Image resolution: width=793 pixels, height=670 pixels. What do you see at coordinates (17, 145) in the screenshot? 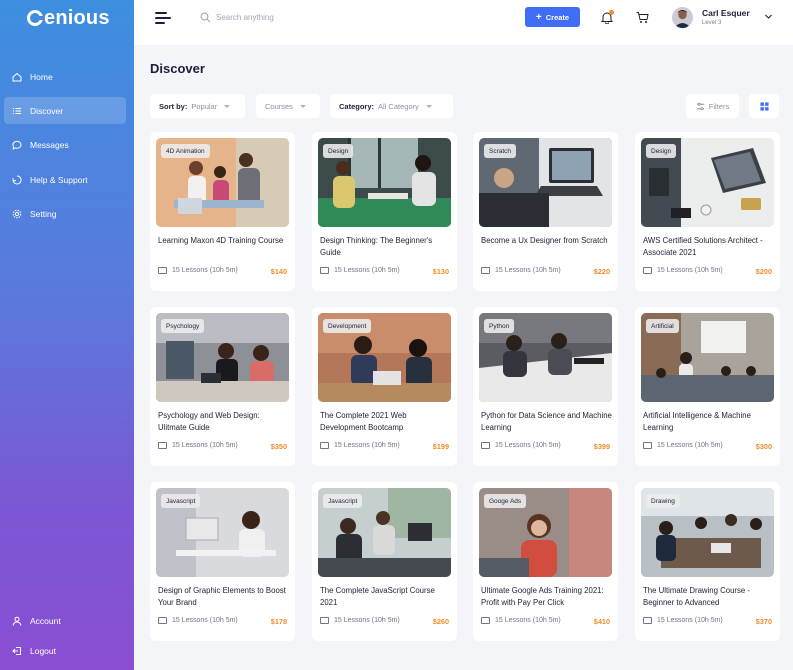
I see `message-icon` at bounding box center [17, 145].